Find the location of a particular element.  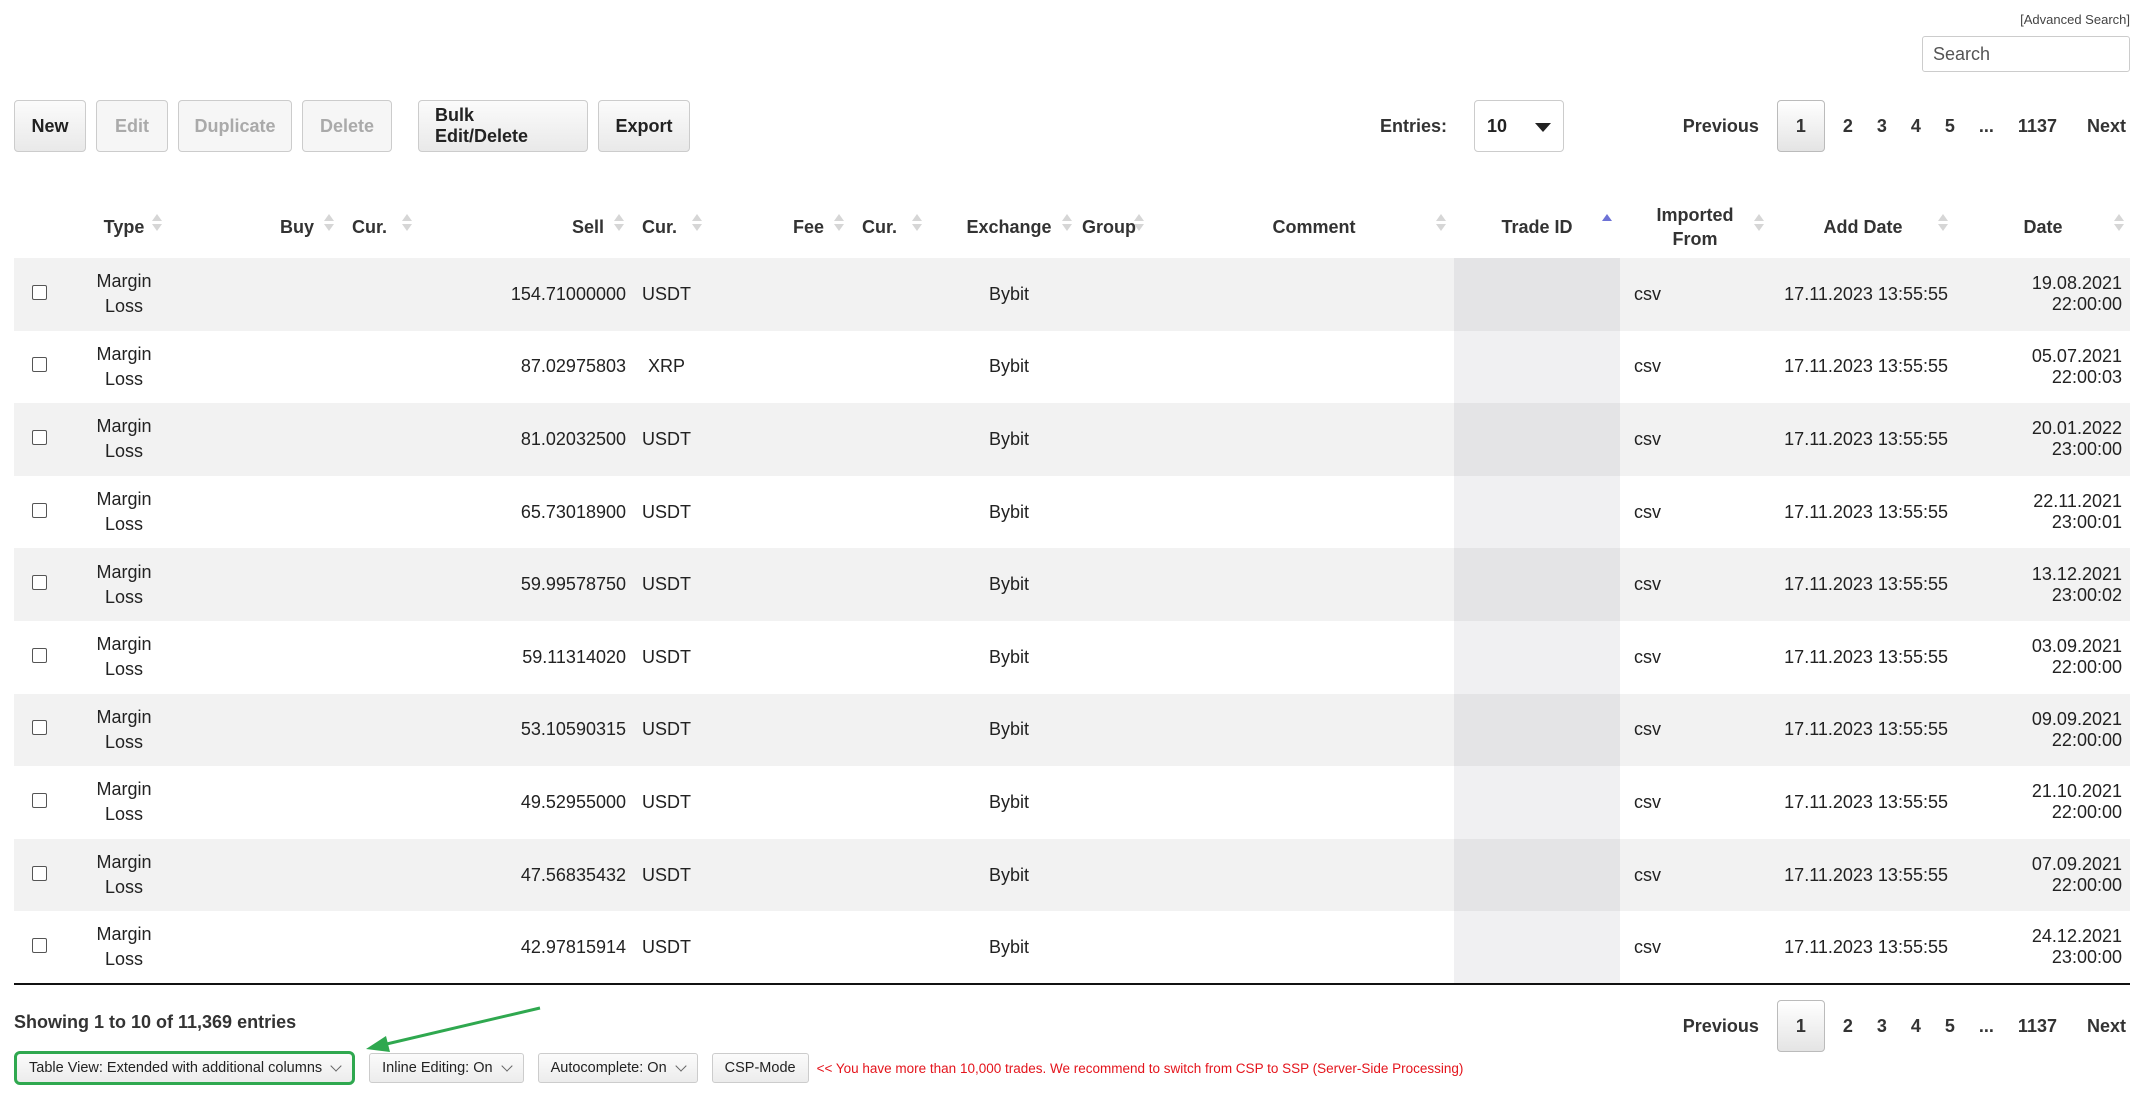

col-type: Type is located at coordinates (124, 227).